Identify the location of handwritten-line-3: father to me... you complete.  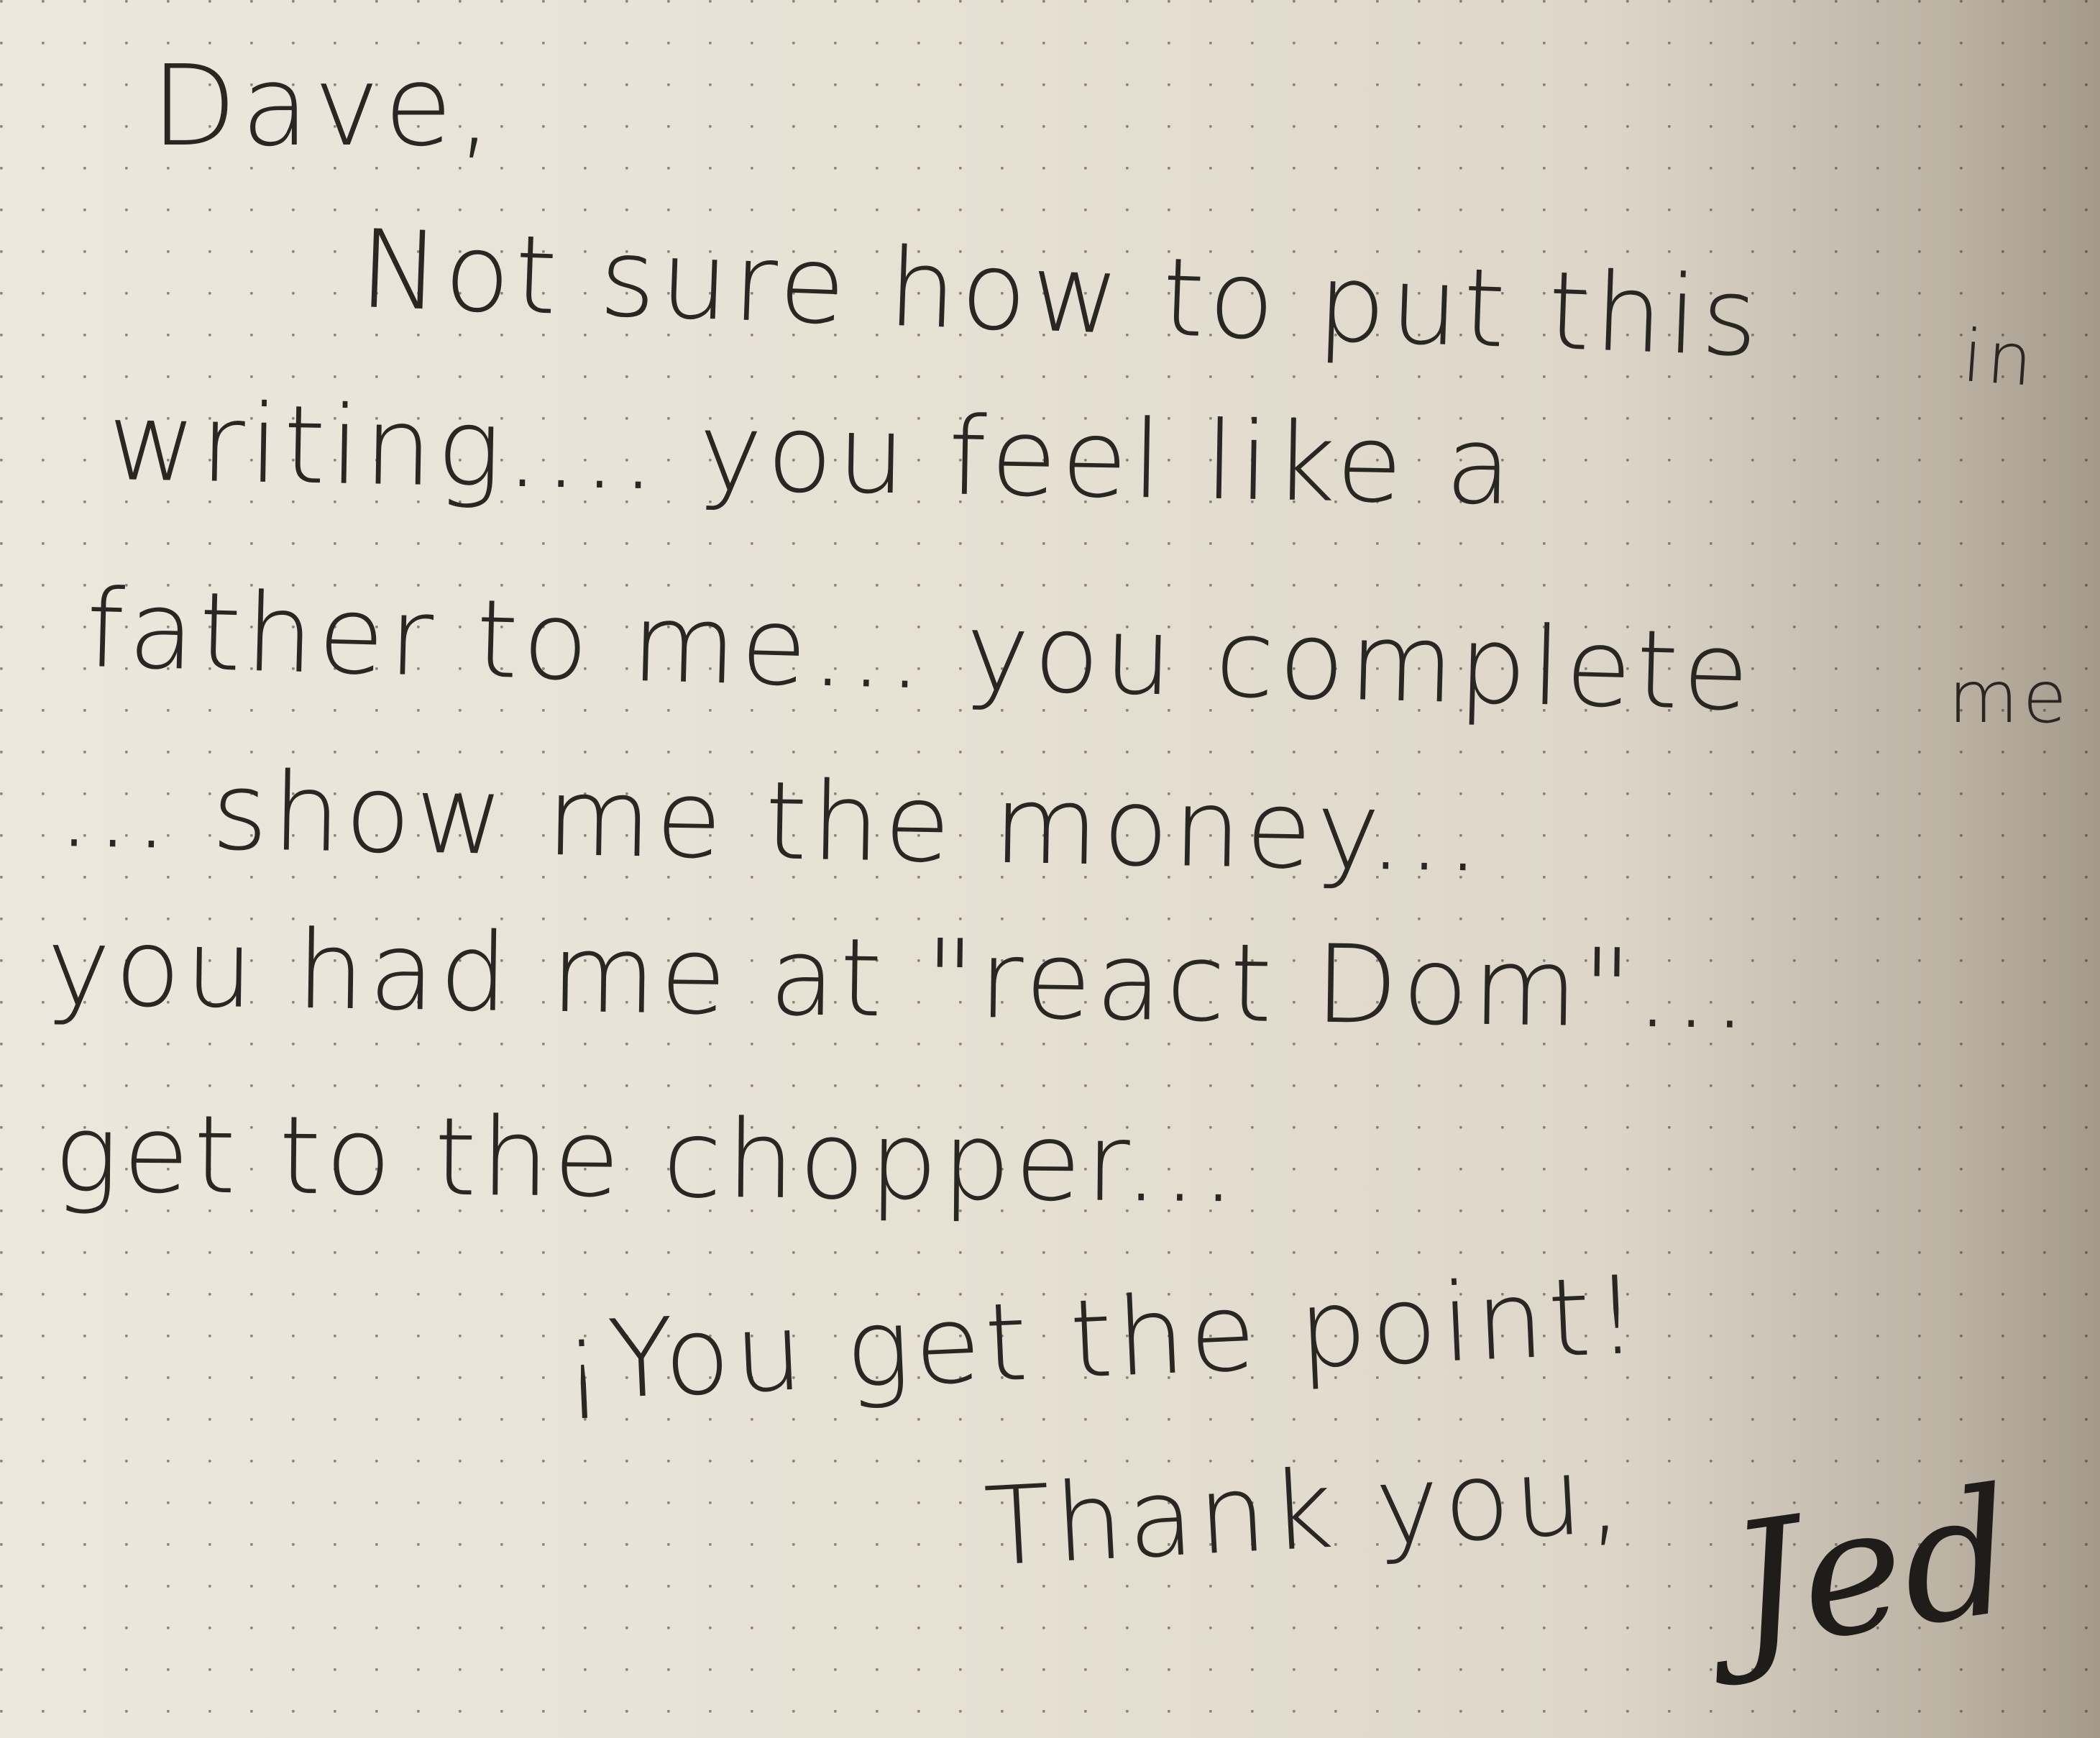
(920, 651).